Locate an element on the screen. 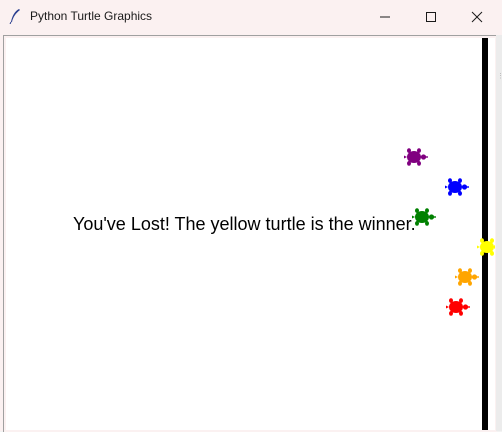 The image size is (502, 432). finish-line is located at coordinates (485, 234).